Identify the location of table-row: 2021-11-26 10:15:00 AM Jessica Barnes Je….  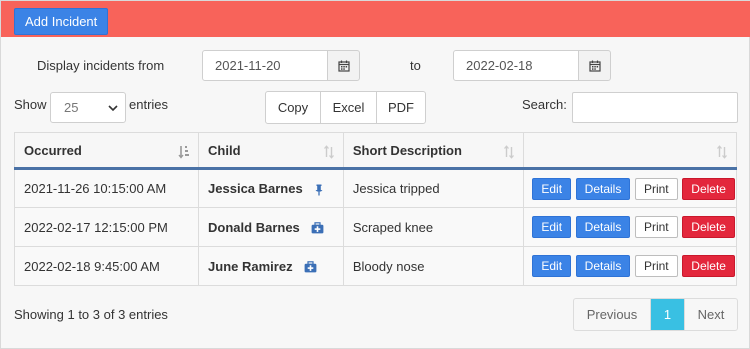
(375, 188).